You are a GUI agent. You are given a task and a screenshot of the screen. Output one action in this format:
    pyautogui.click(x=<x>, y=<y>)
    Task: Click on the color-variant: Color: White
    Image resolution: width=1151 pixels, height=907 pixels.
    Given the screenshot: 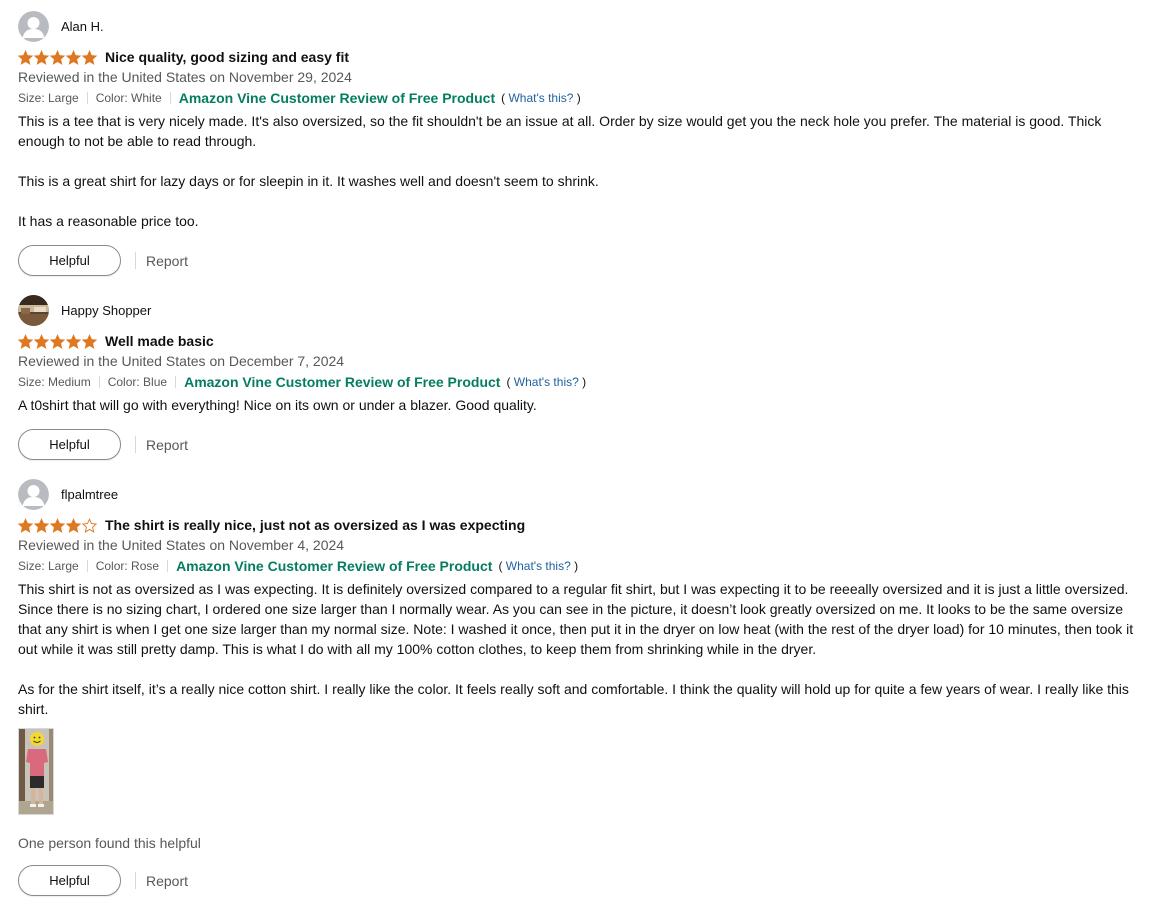 What is the action you would take?
    pyautogui.click(x=129, y=98)
    